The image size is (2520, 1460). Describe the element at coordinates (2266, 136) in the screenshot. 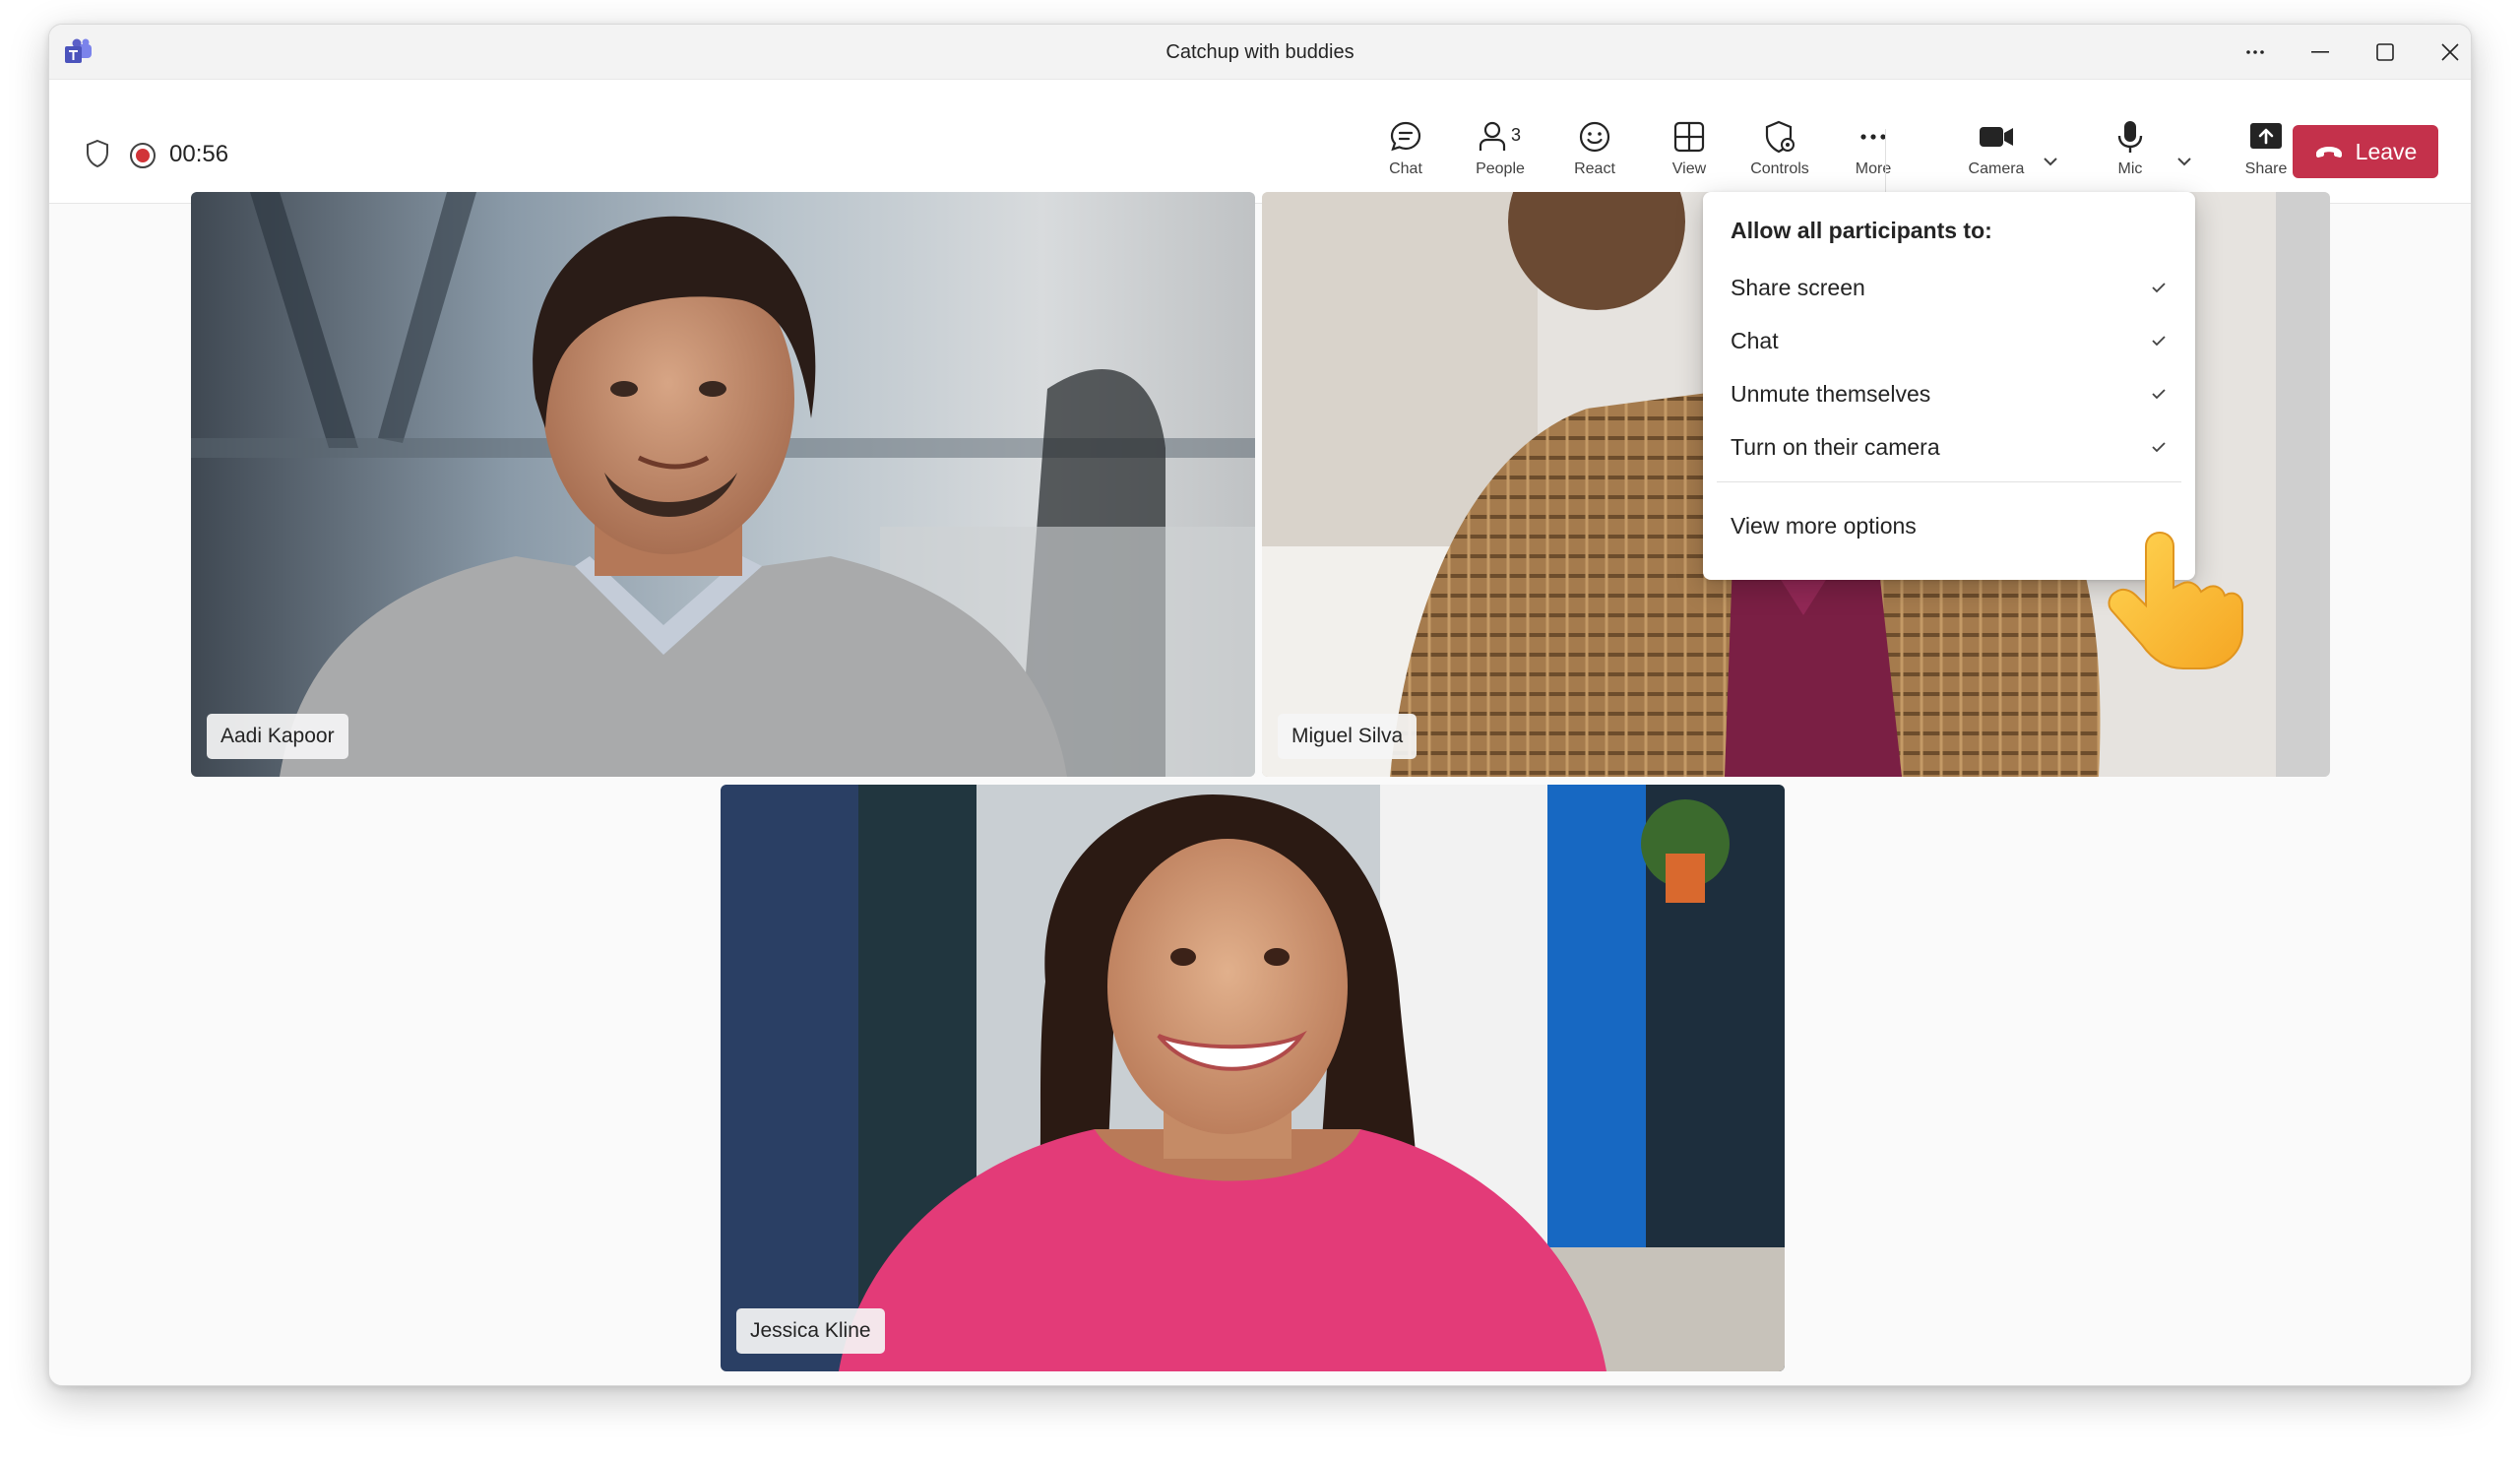

I see `share-screen-icon` at that location.